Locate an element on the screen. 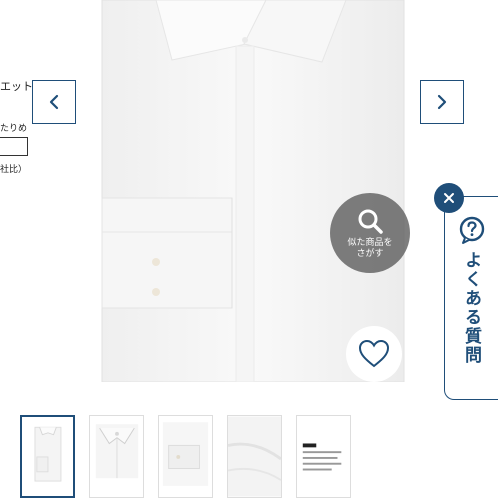 The width and height of the screenshot is (498, 498). search-similar-label-line1: 似た商品を is located at coordinates (370, 241).